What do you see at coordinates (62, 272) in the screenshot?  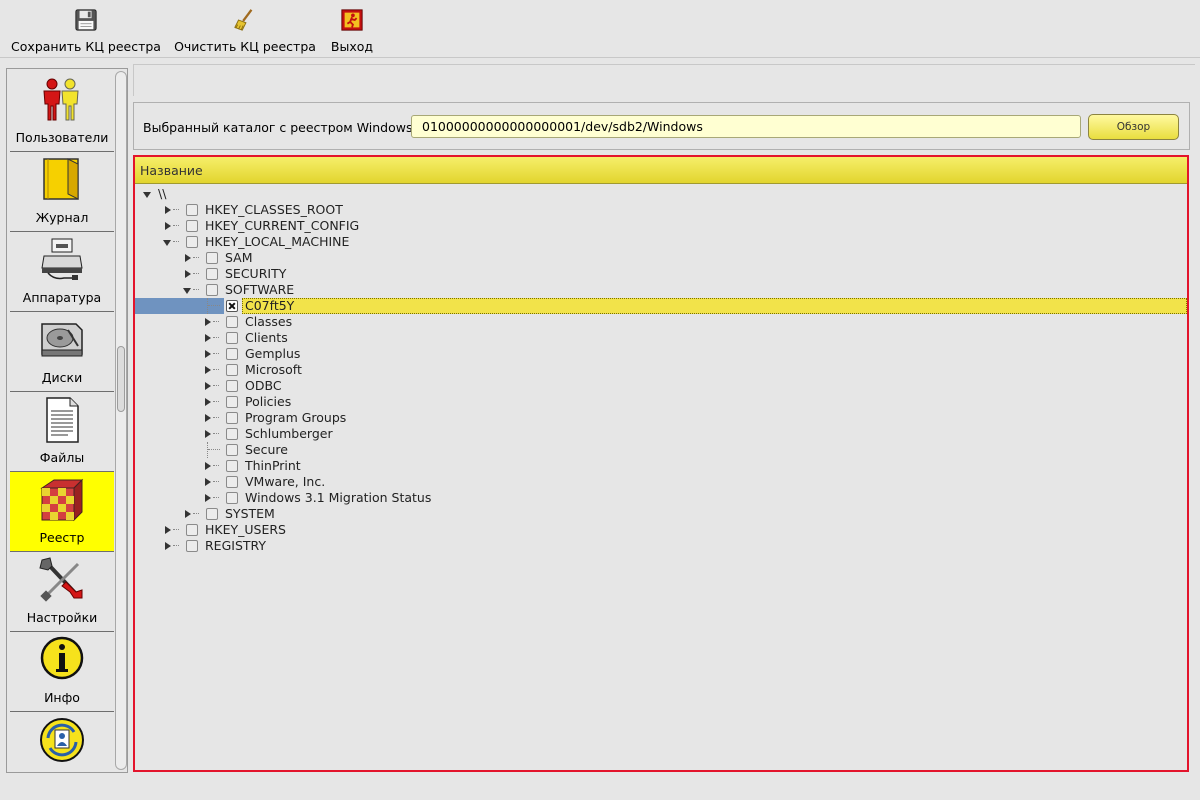 I see `sidebar-item-hardware: Аппаратура` at bounding box center [62, 272].